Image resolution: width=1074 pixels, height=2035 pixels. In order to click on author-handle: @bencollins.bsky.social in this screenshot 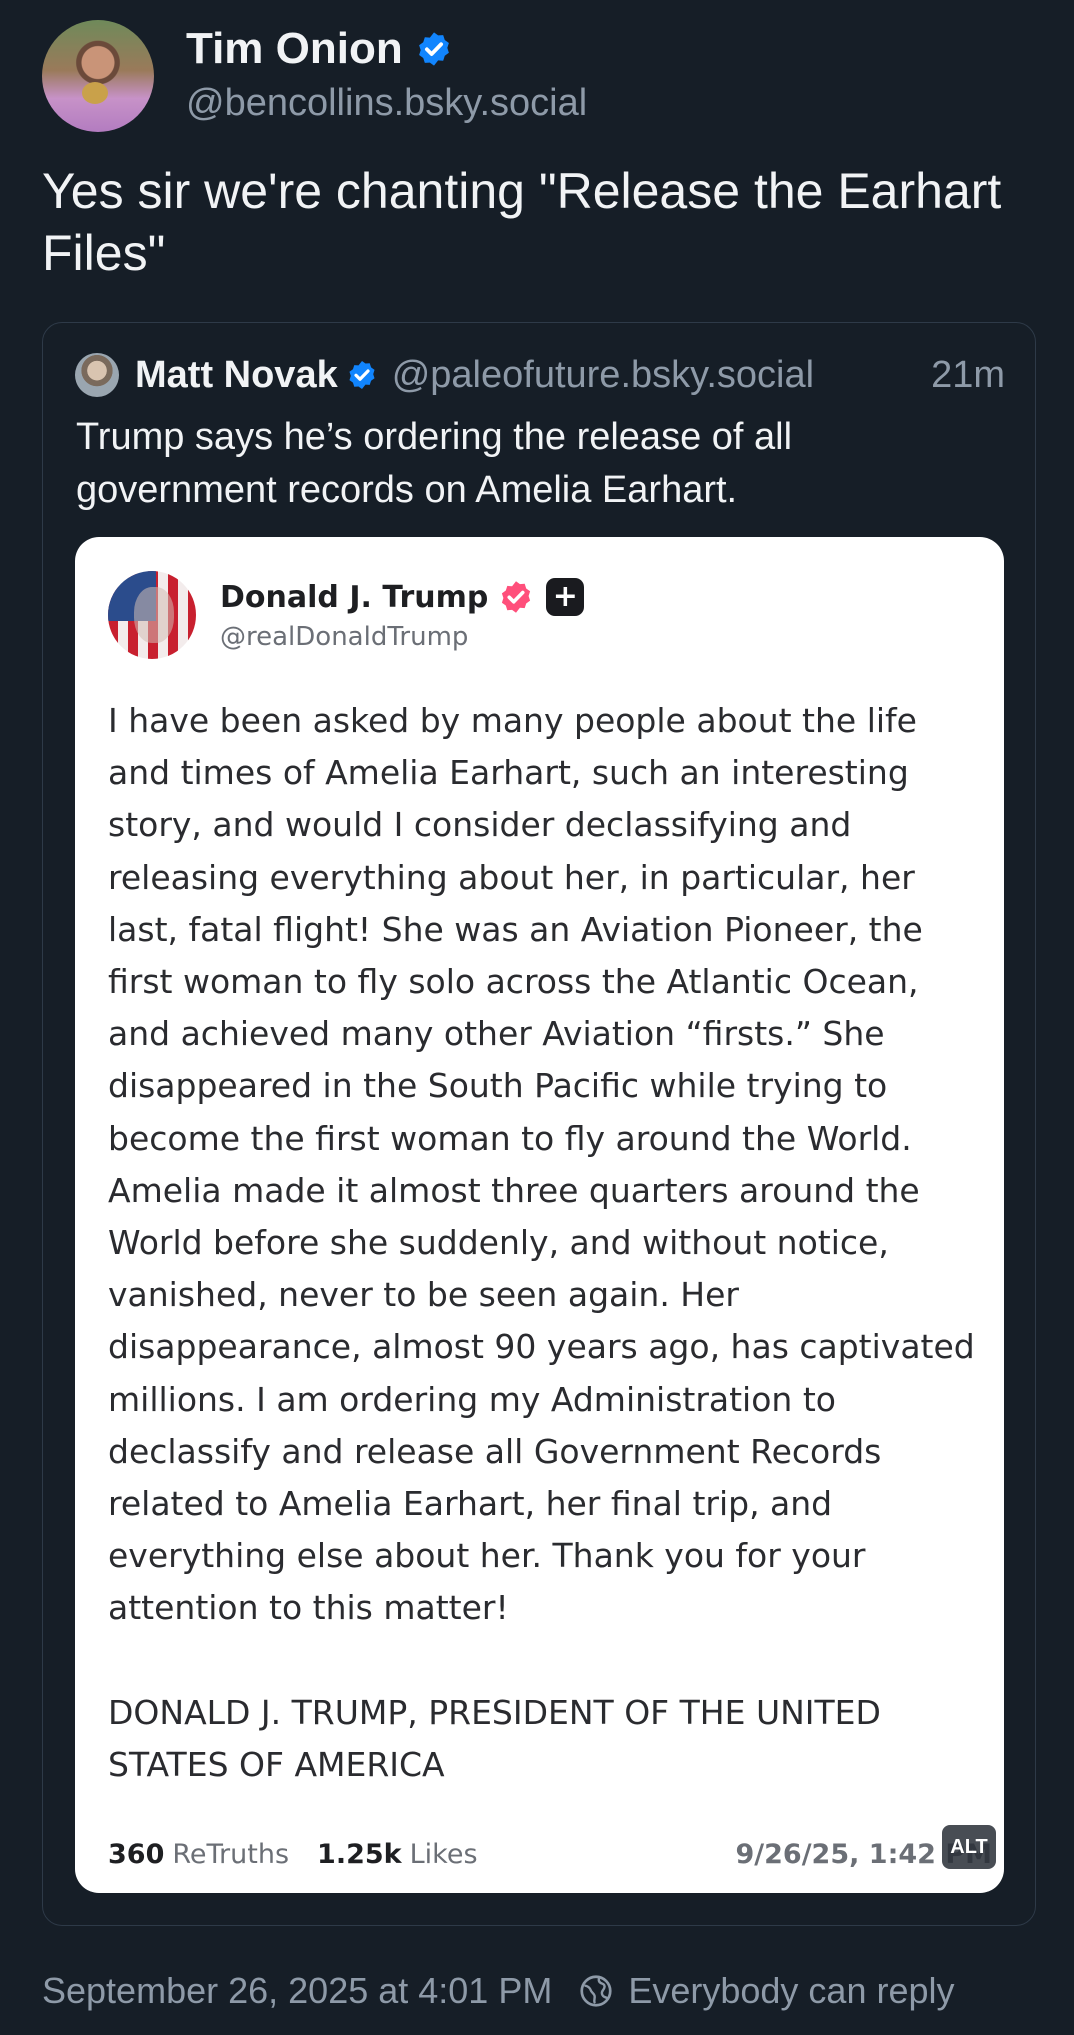, I will do `click(386, 103)`.